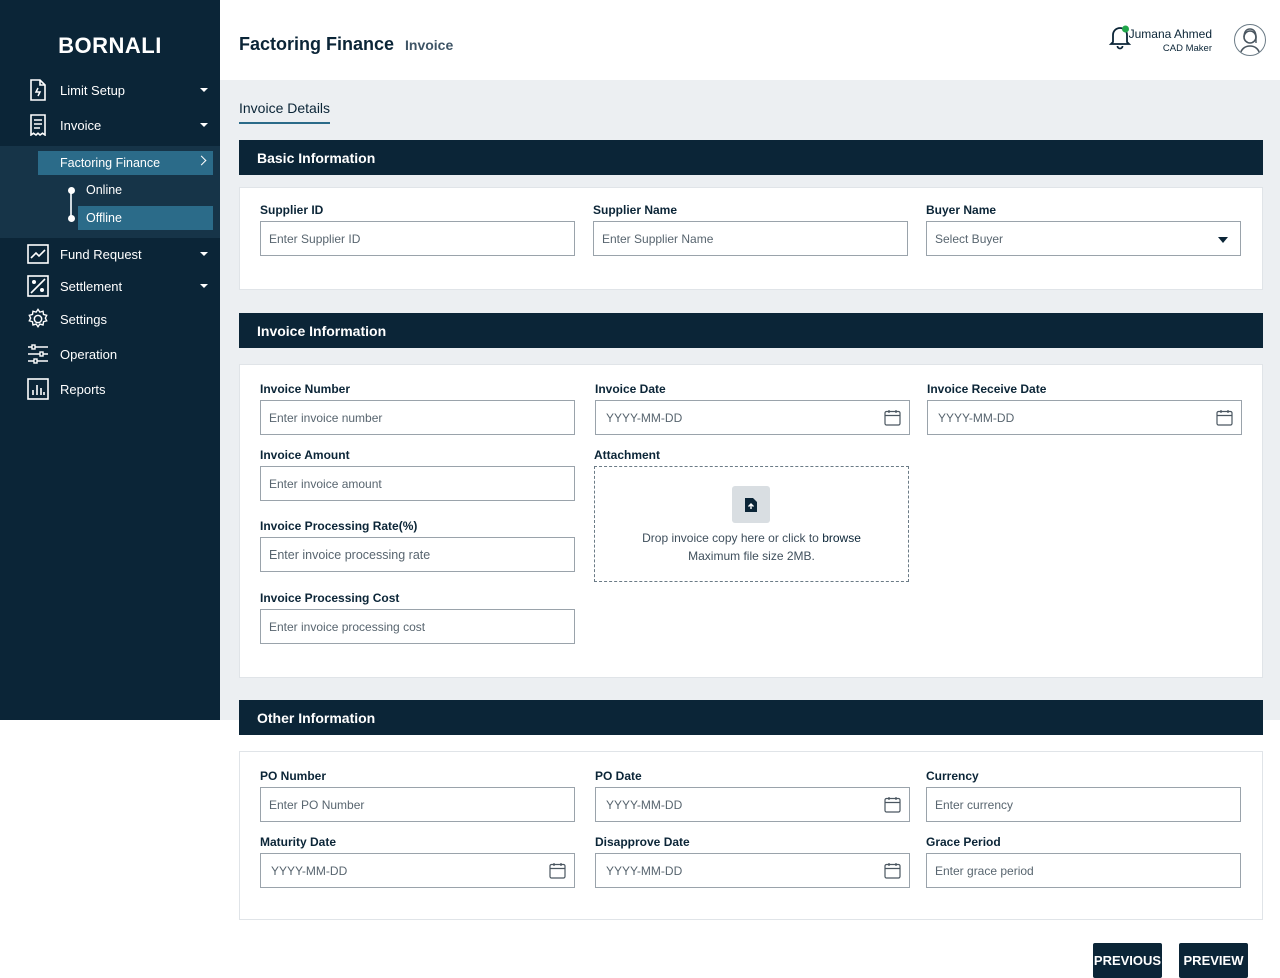  Describe the element at coordinates (1213, 960) in the screenshot. I see `preview-button: PREVIEW` at that location.